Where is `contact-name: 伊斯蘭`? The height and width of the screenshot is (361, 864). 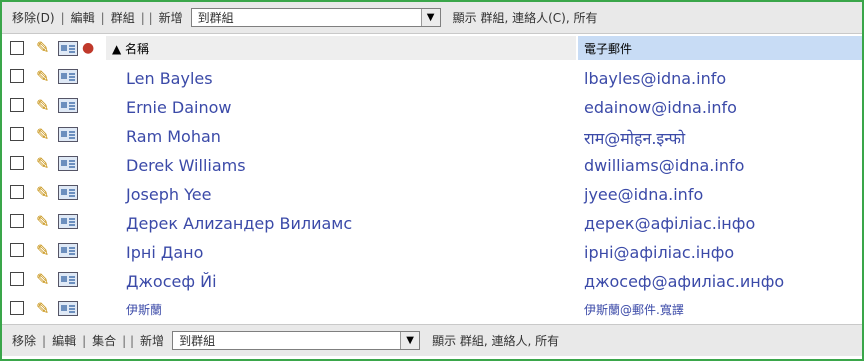
contact-name: 伊斯蘭 is located at coordinates (144, 309).